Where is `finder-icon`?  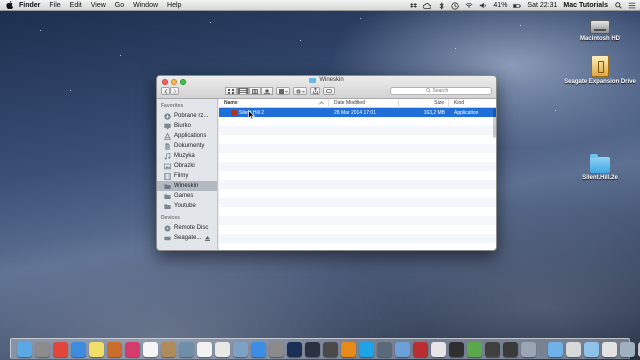
finder-icon is located at coordinates (24, 349).